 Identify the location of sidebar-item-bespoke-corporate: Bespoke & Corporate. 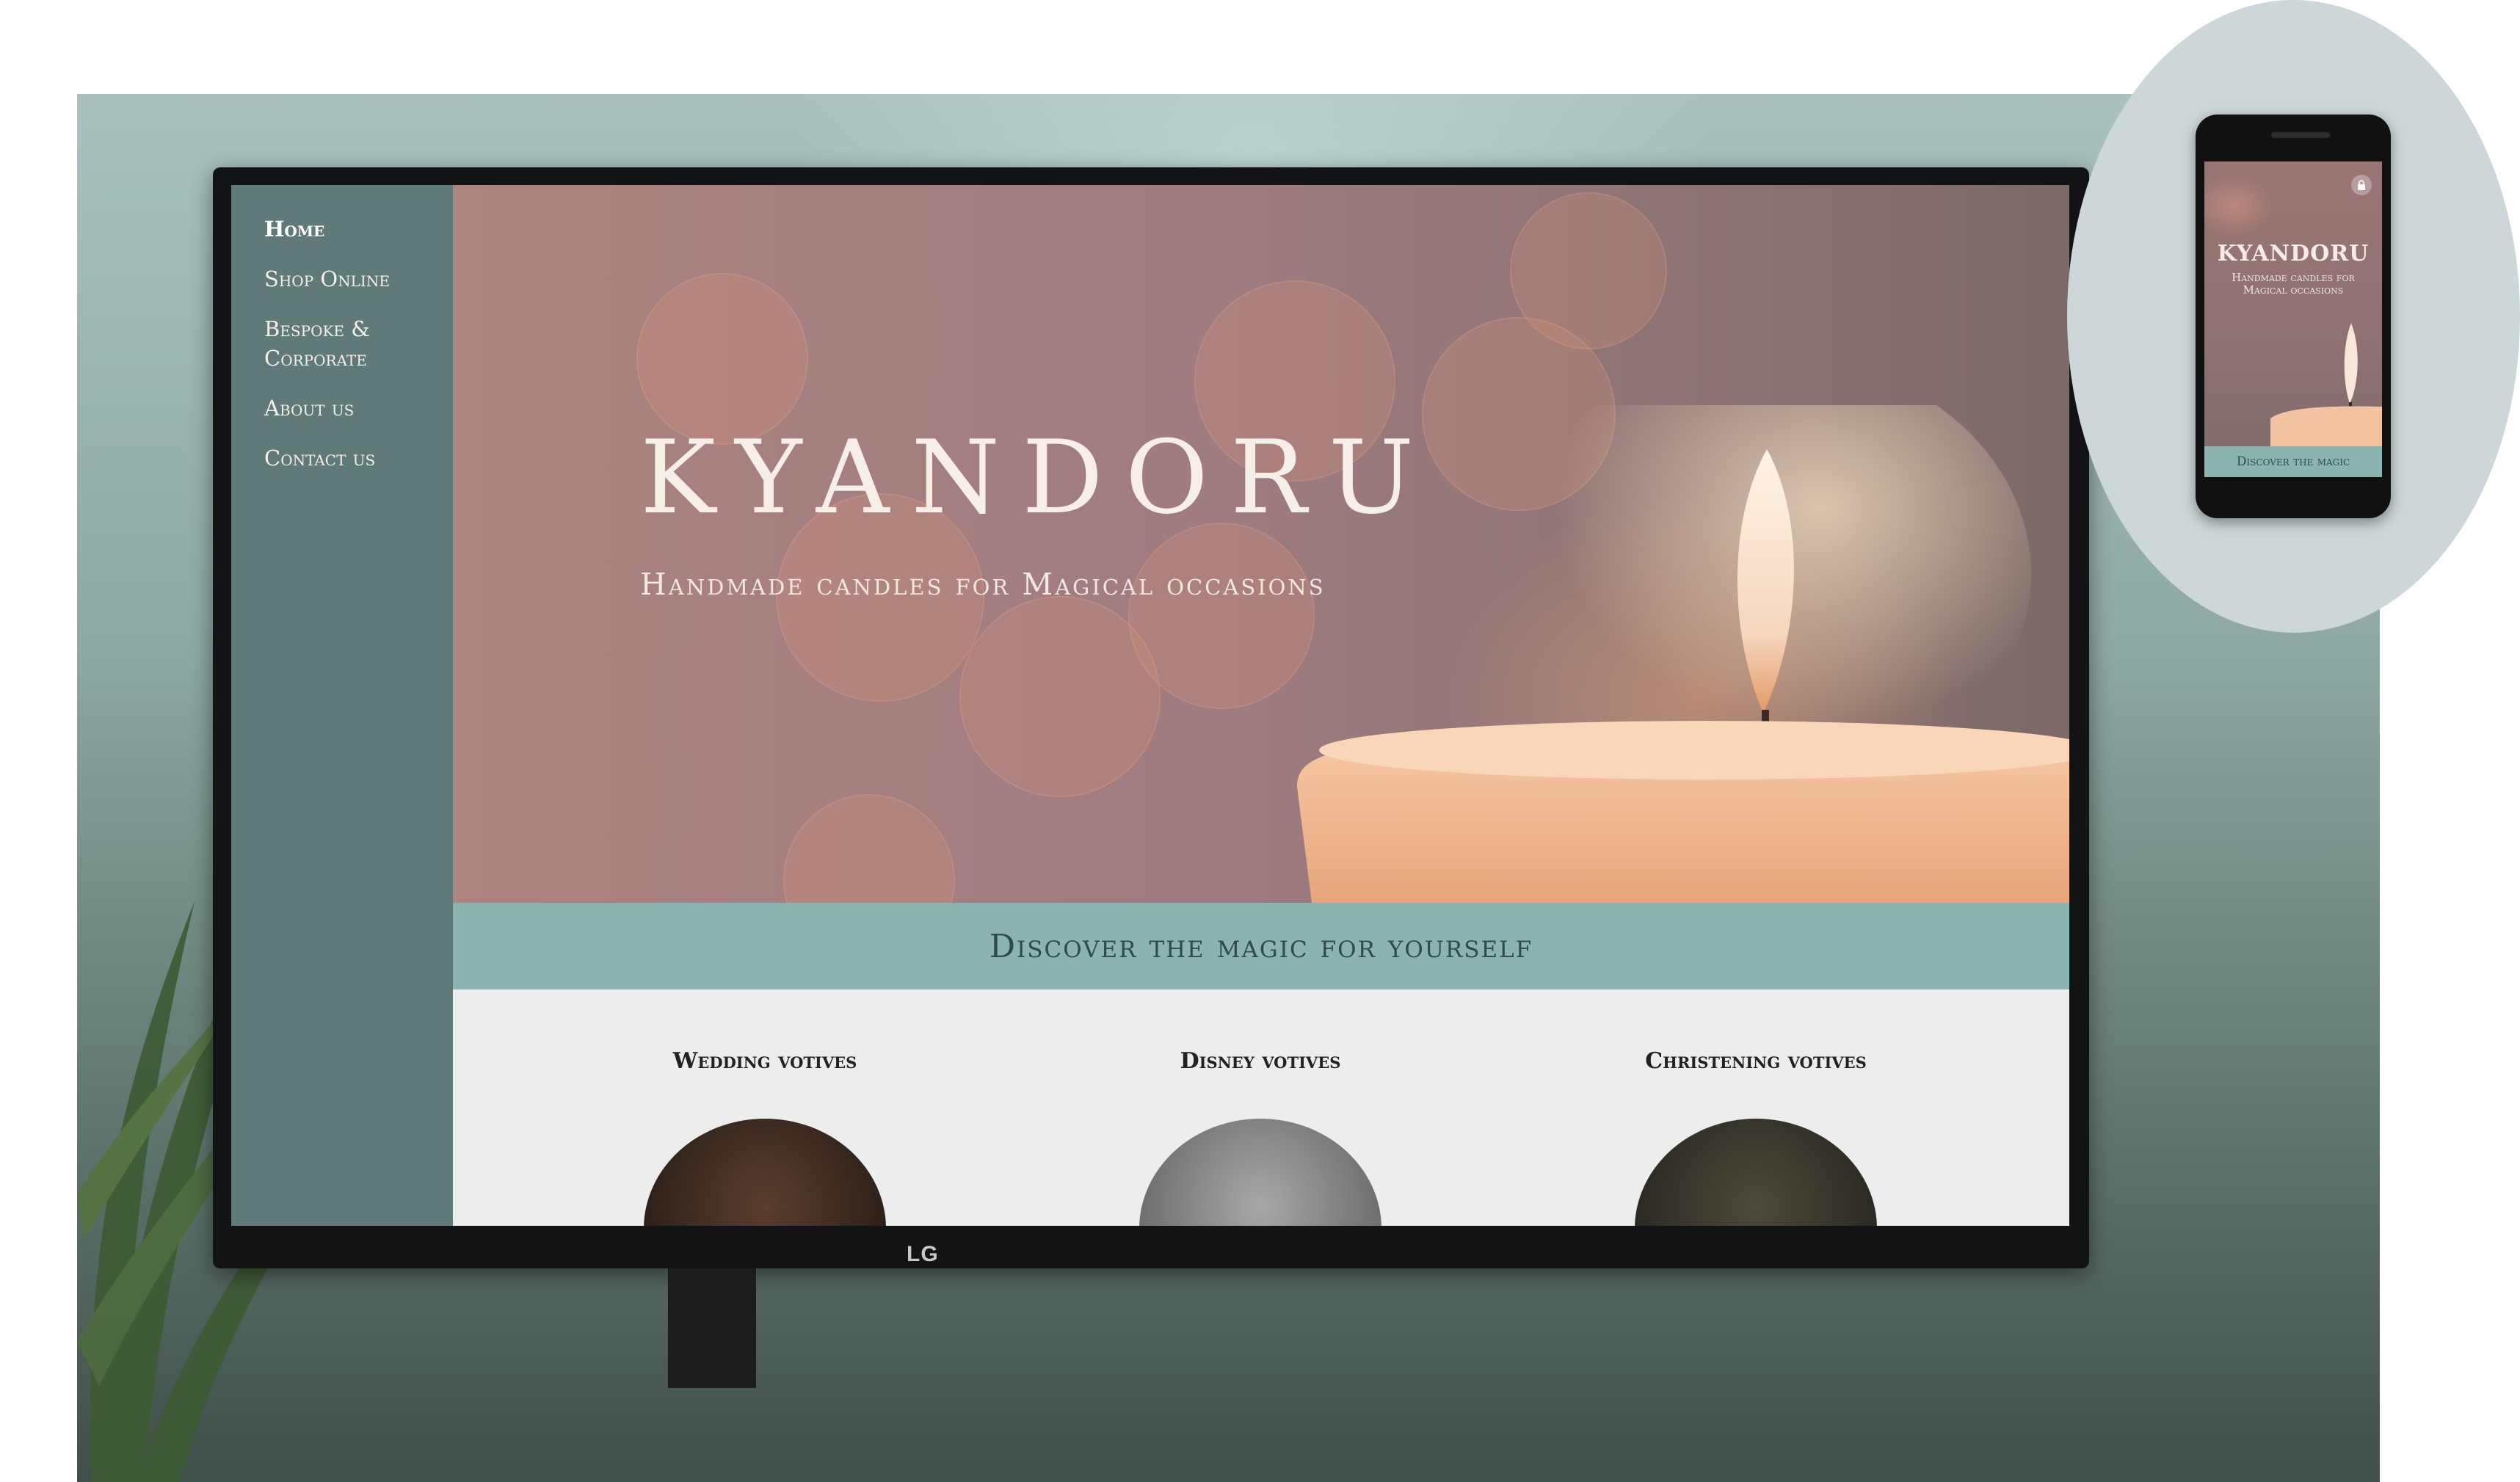
(345, 343).